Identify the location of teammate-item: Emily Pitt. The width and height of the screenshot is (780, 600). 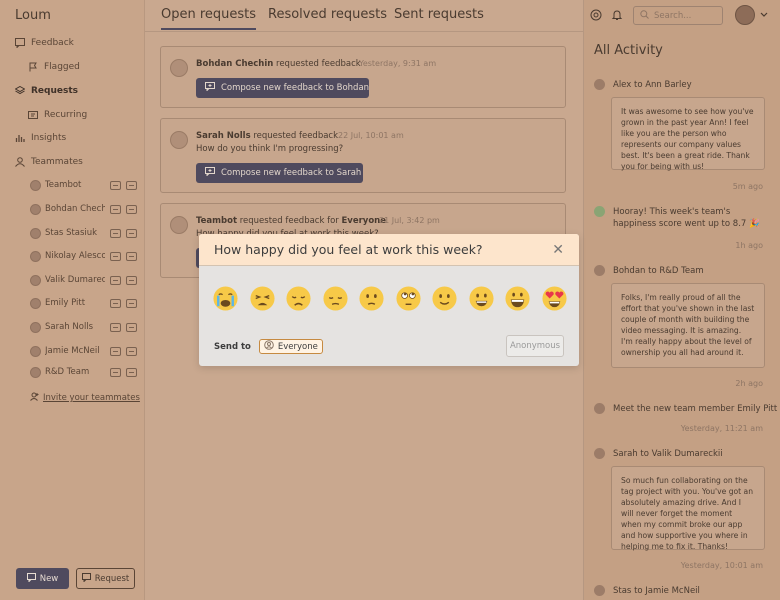
(86, 303).